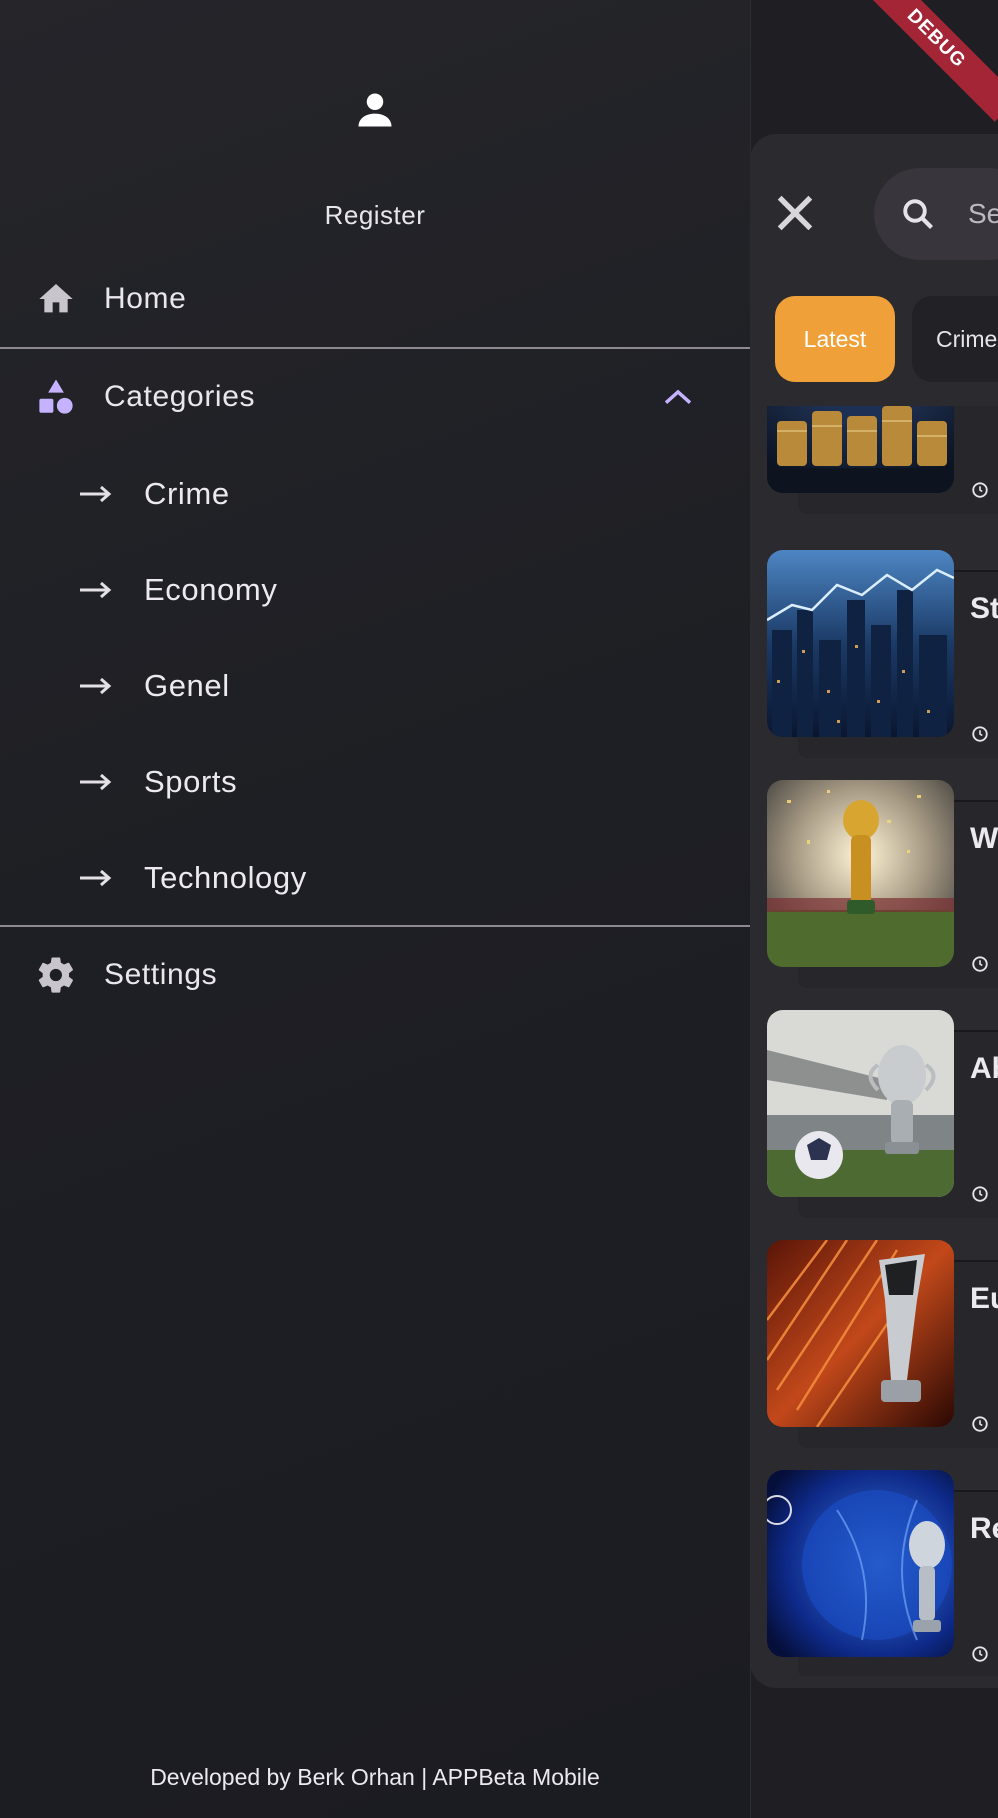 Image resolution: width=998 pixels, height=1818 pixels. I want to click on person-icon, so click(375, 110).